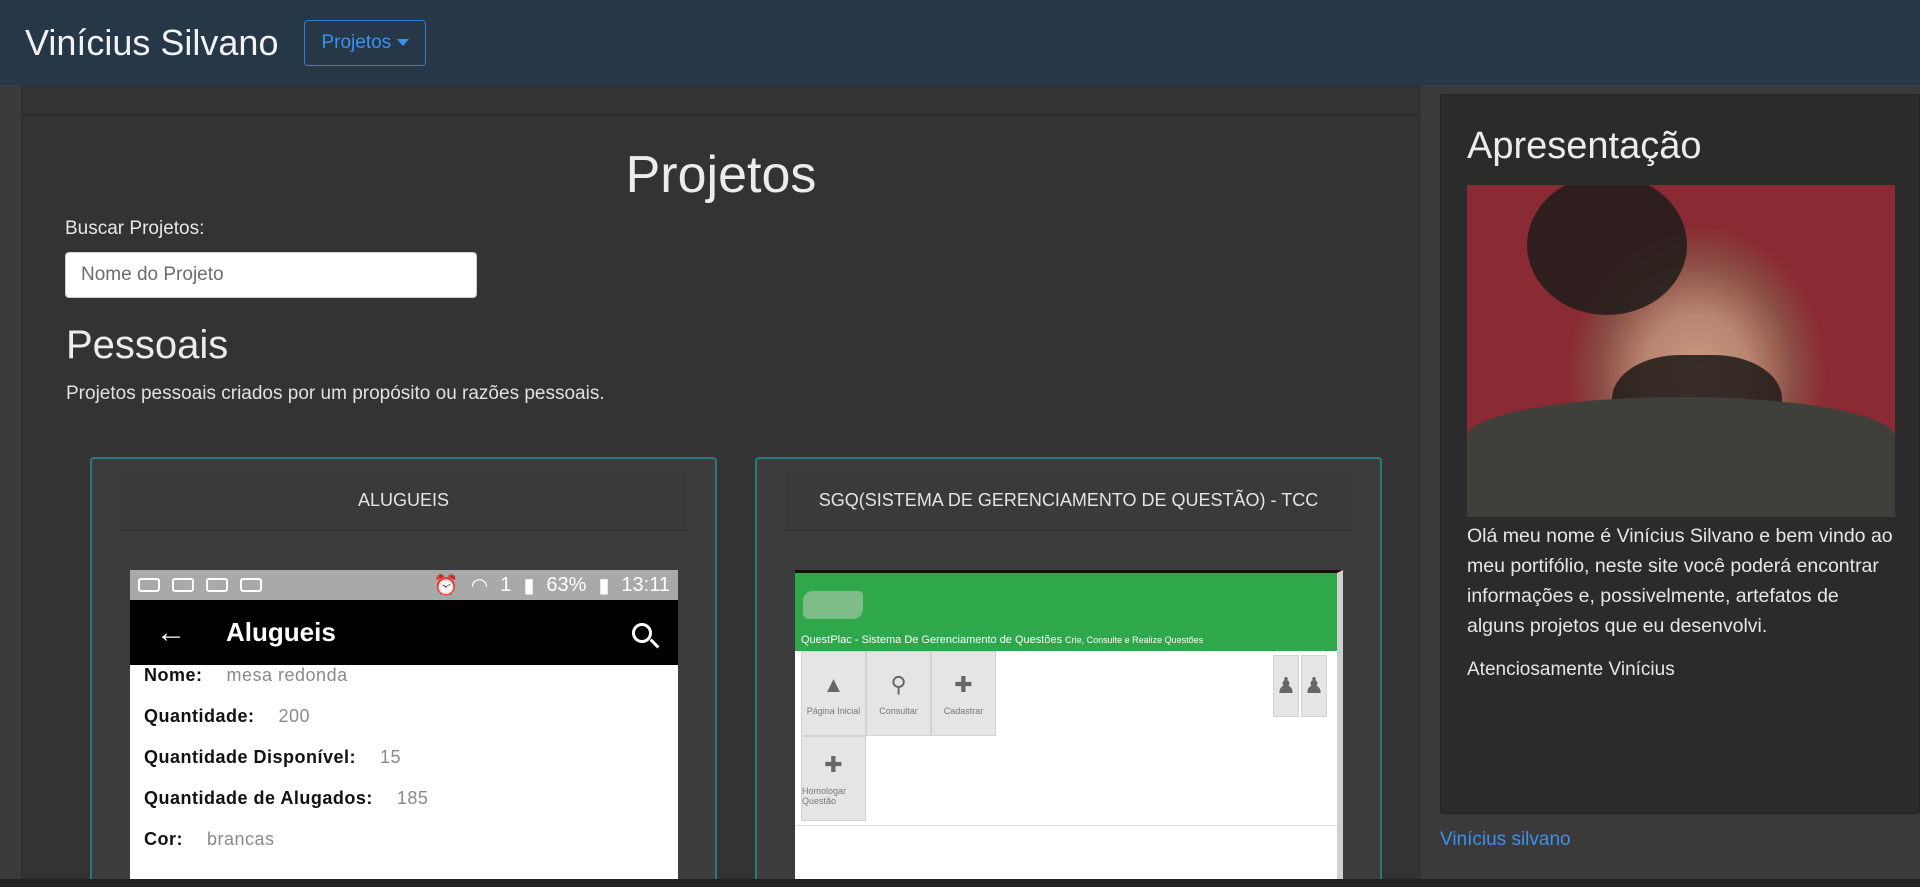 The width and height of the screenshot is (1920, 887). Describe the element at coordinates (1066, 778) in the screenshot. I see `sgq-toolbar-row-2: ✚ Homologar Questão` at that location.